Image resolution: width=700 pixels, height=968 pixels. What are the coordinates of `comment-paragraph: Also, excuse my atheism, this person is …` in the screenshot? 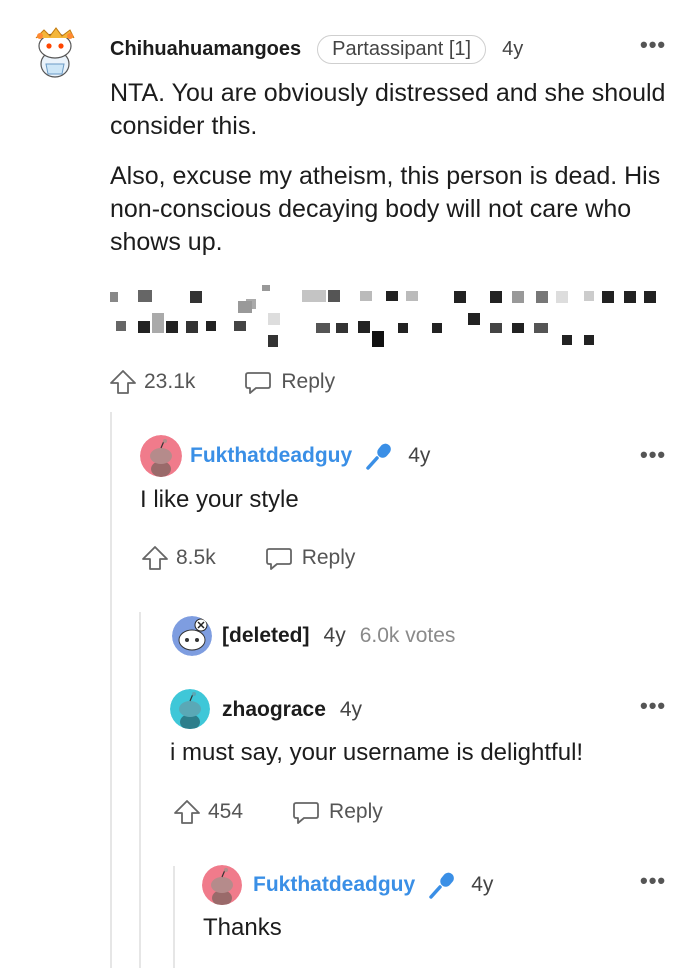 It's located at (385, 209).